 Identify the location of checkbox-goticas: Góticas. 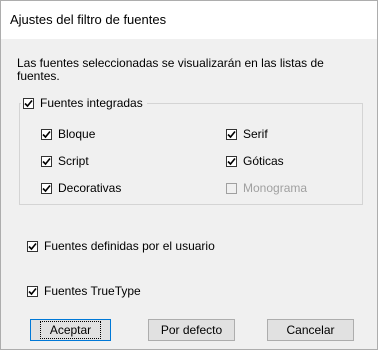
(255, 161).